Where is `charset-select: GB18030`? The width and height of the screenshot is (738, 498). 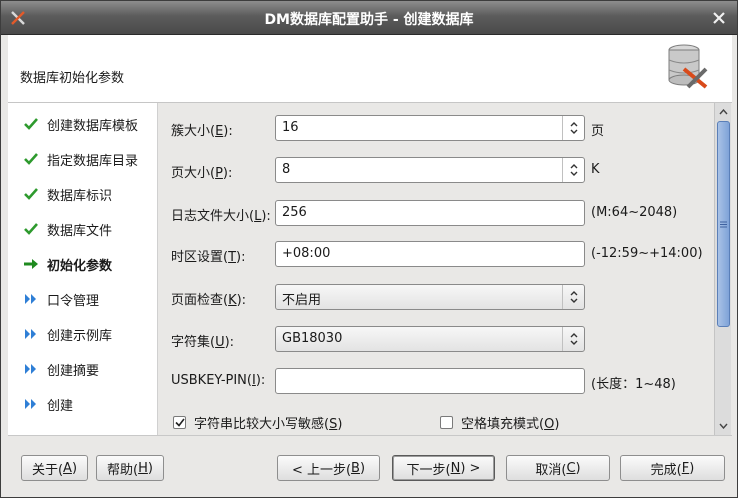
charset-select: GB18030 is located at coordinates (430, 339).